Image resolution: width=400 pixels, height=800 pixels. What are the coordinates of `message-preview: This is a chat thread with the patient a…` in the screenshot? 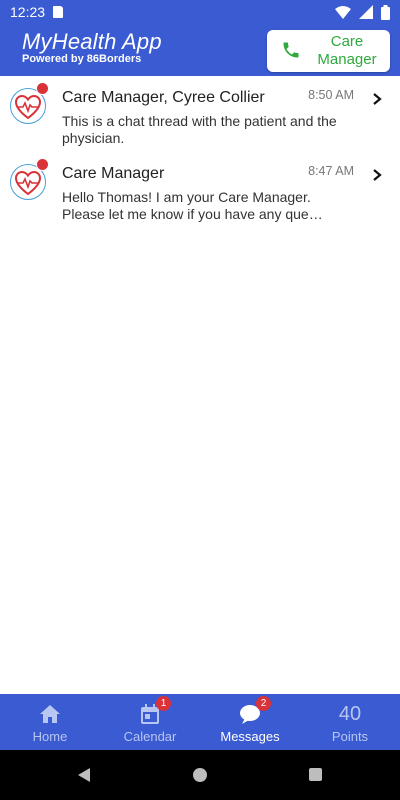 It's located at (199, 129).